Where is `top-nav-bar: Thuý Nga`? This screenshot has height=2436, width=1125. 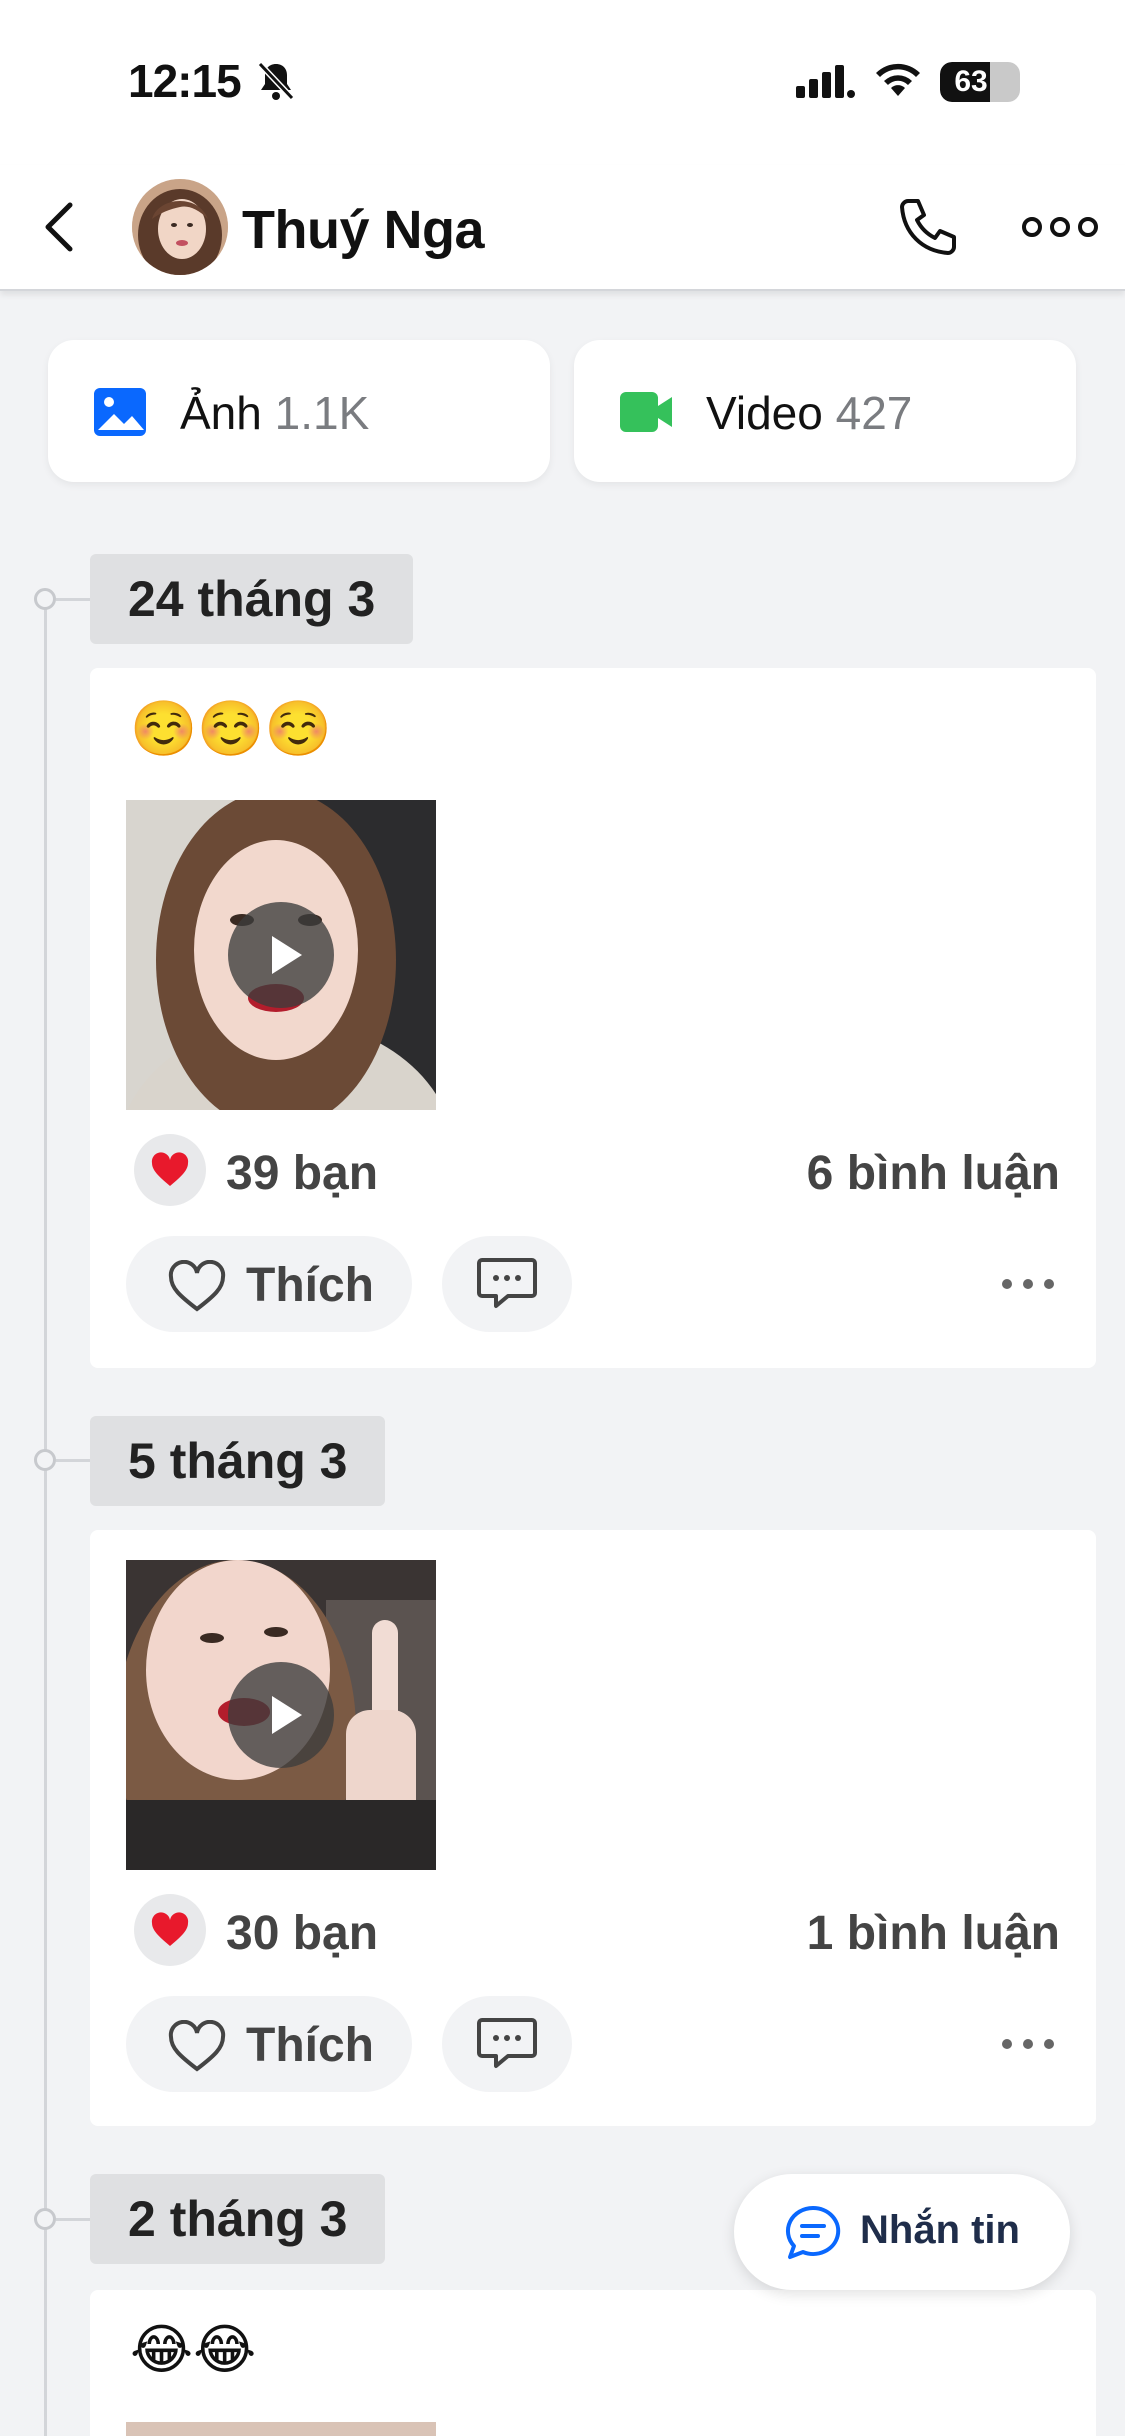
top-nav-bar: Thuý Nga is located at coordinates (562, 228).